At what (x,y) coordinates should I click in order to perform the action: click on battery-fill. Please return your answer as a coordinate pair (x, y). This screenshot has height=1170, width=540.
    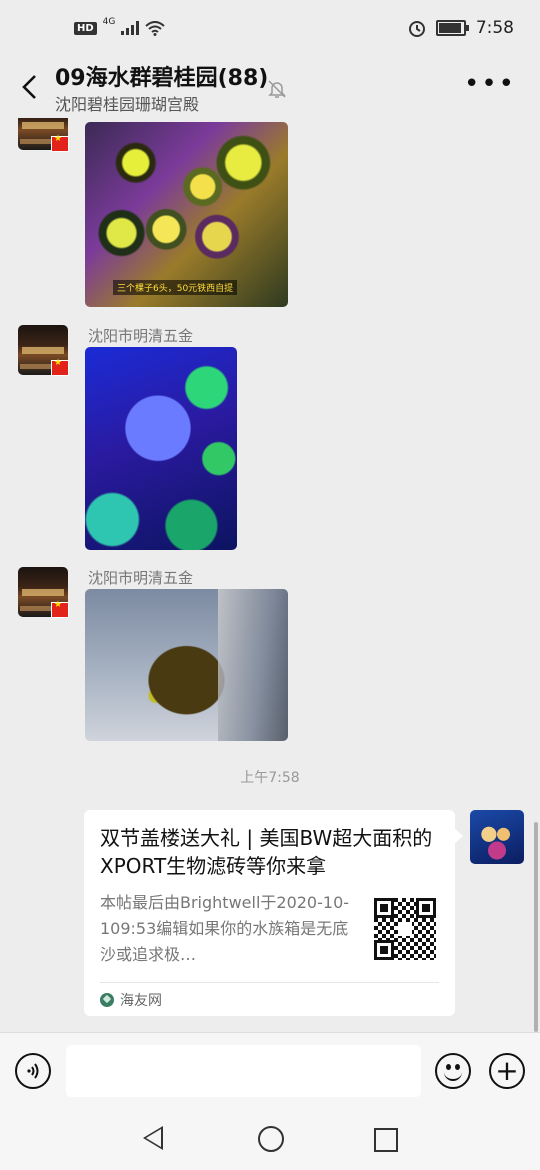
    Looking at the image, I should click on (449, 28).